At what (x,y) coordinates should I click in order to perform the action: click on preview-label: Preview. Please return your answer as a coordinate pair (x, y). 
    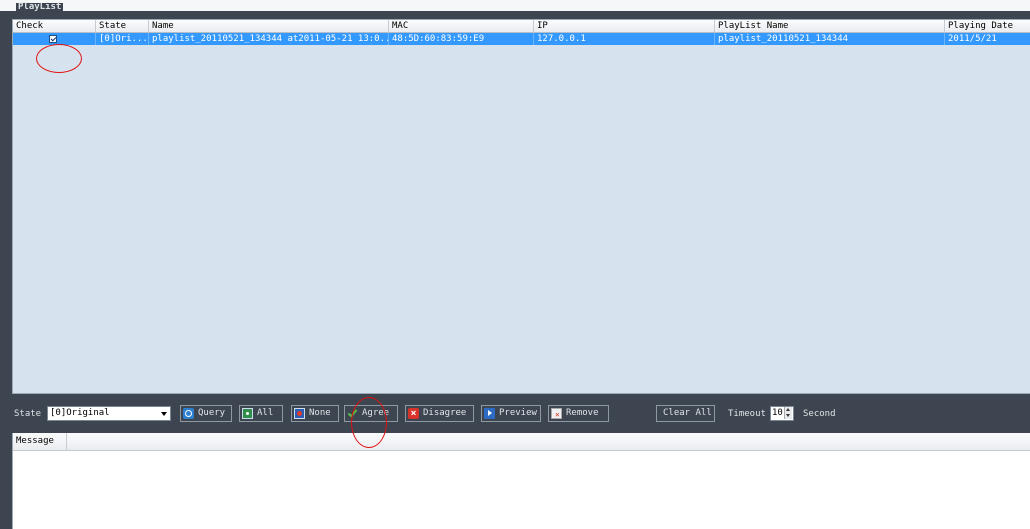
    Looking at the image, I should click on (518, 413).